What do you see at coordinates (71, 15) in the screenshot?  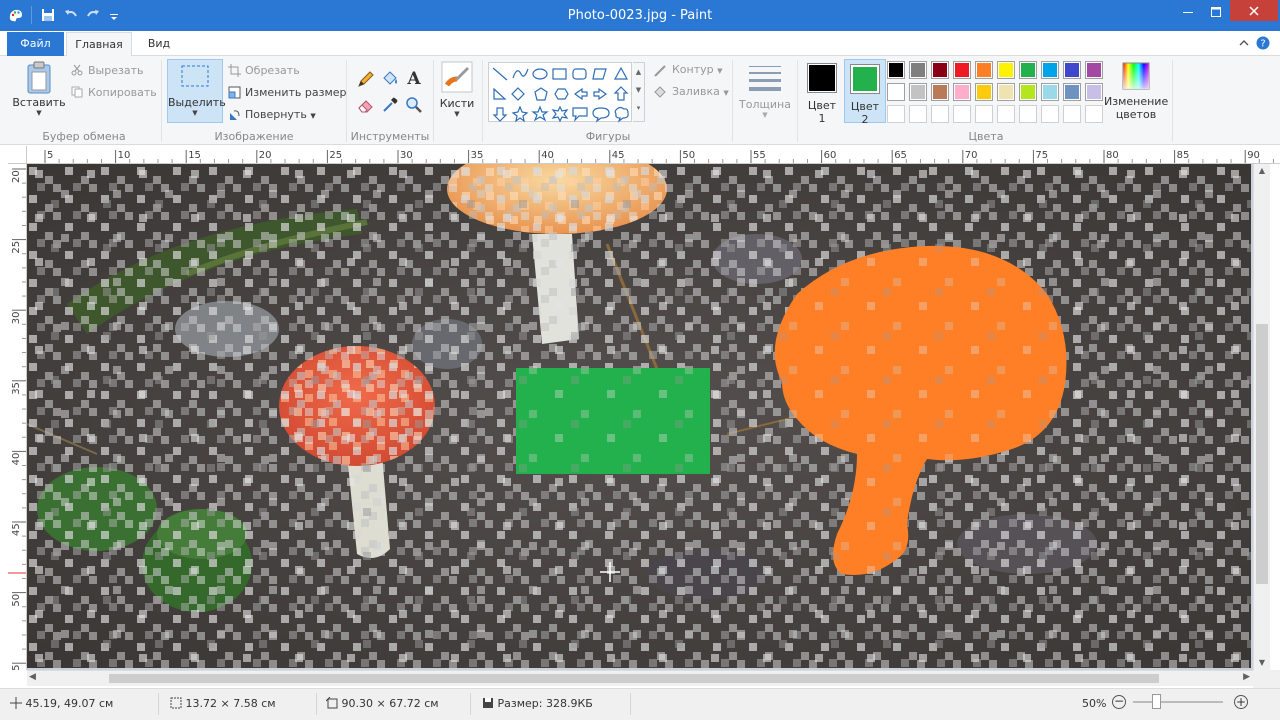 I see `undo-icon` at bounding box center [71, 15].